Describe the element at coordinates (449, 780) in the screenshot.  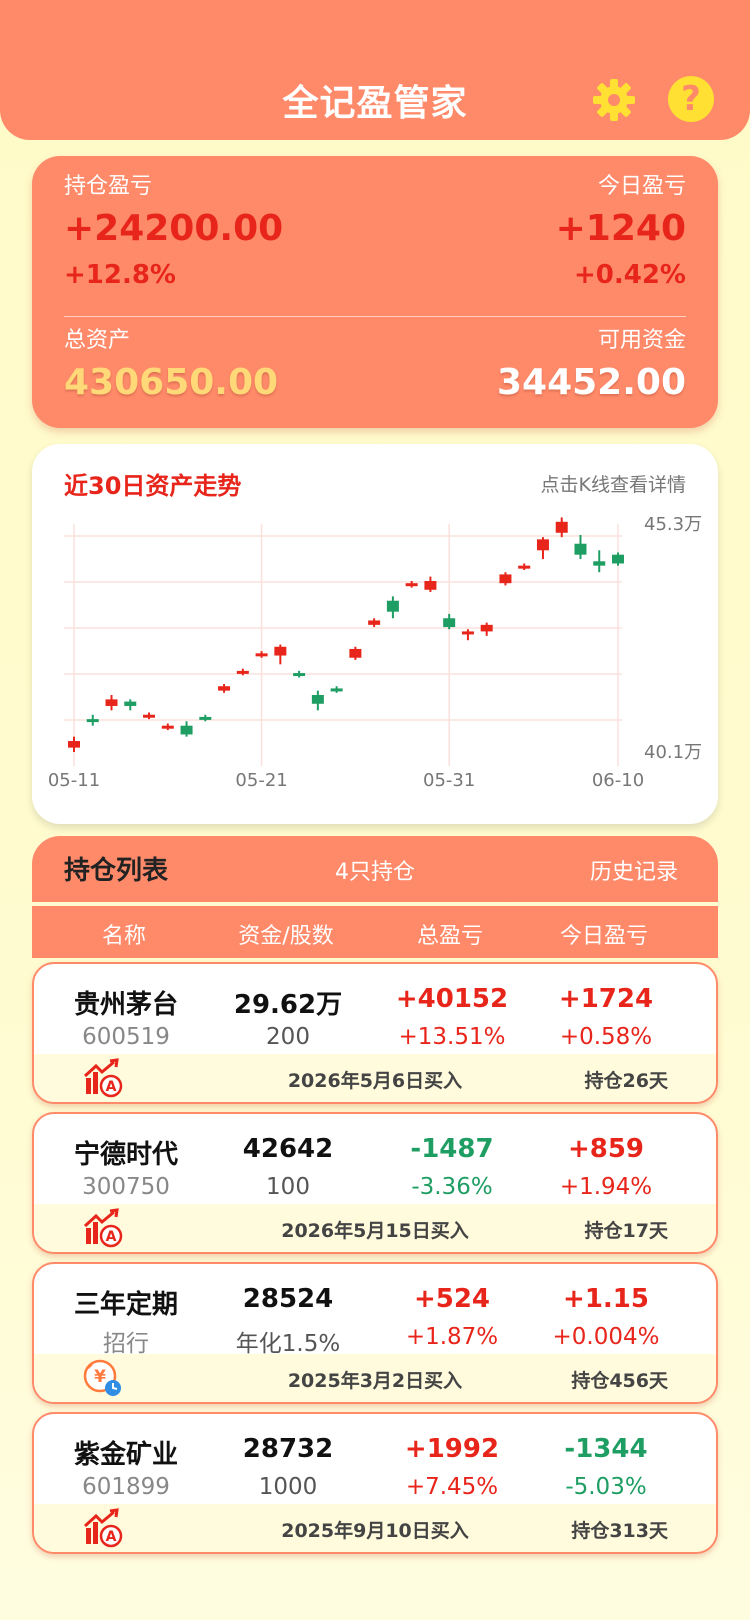
I see `x-tick-label: 05-31` at that location.